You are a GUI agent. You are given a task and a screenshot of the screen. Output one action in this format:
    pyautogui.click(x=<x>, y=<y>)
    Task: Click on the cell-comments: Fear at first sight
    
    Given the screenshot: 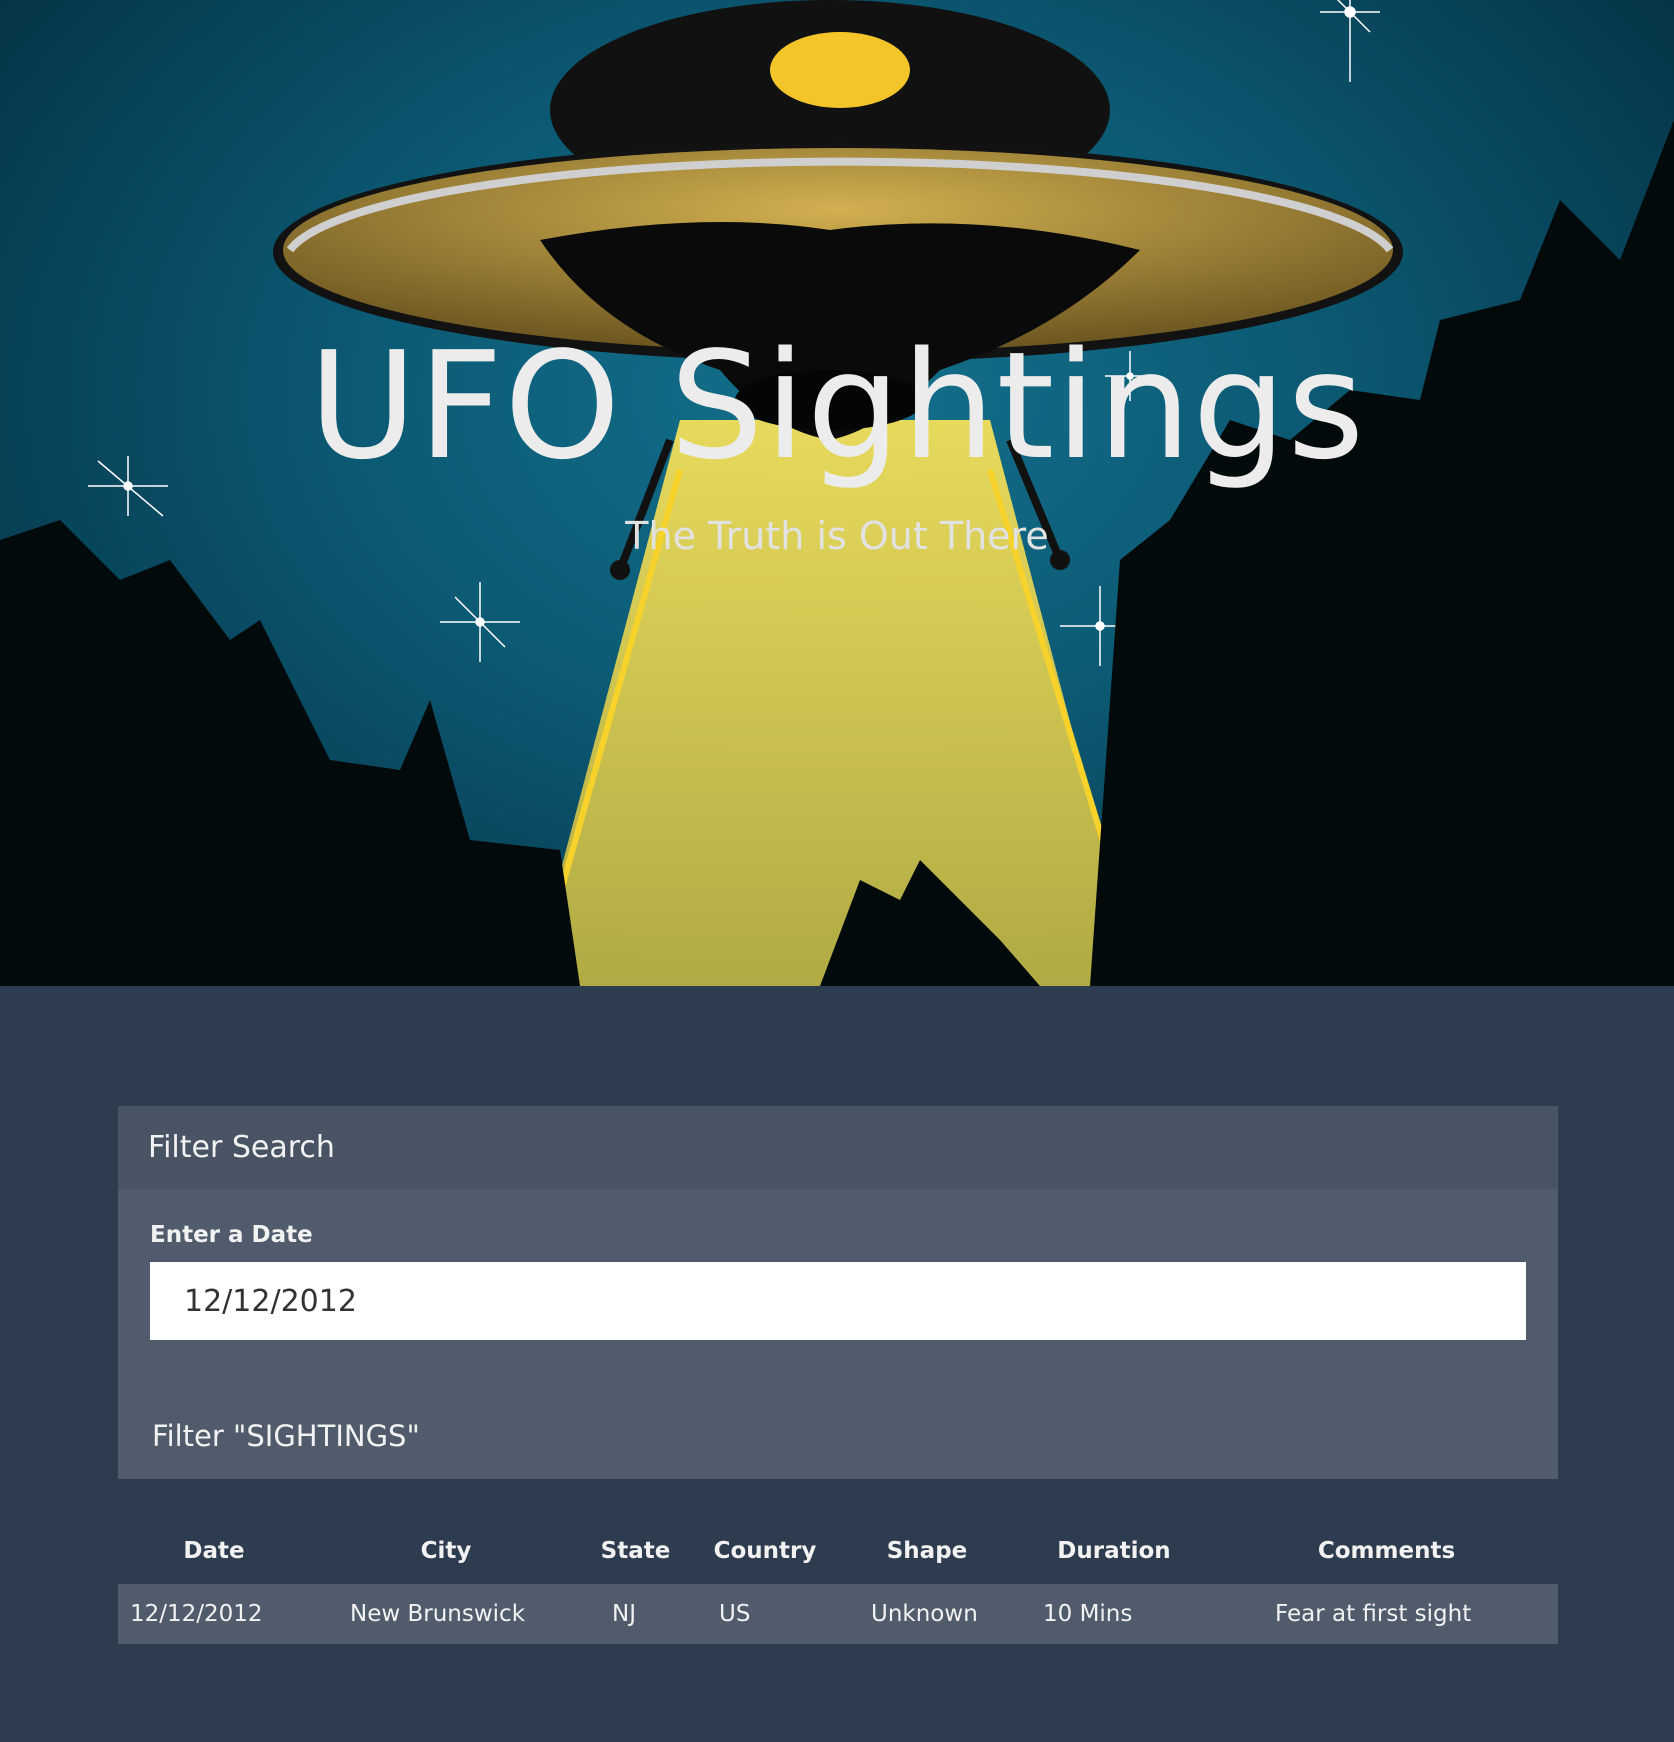 What is the action you would take?
    pyautogui.click(x=1386, y=1614)
    